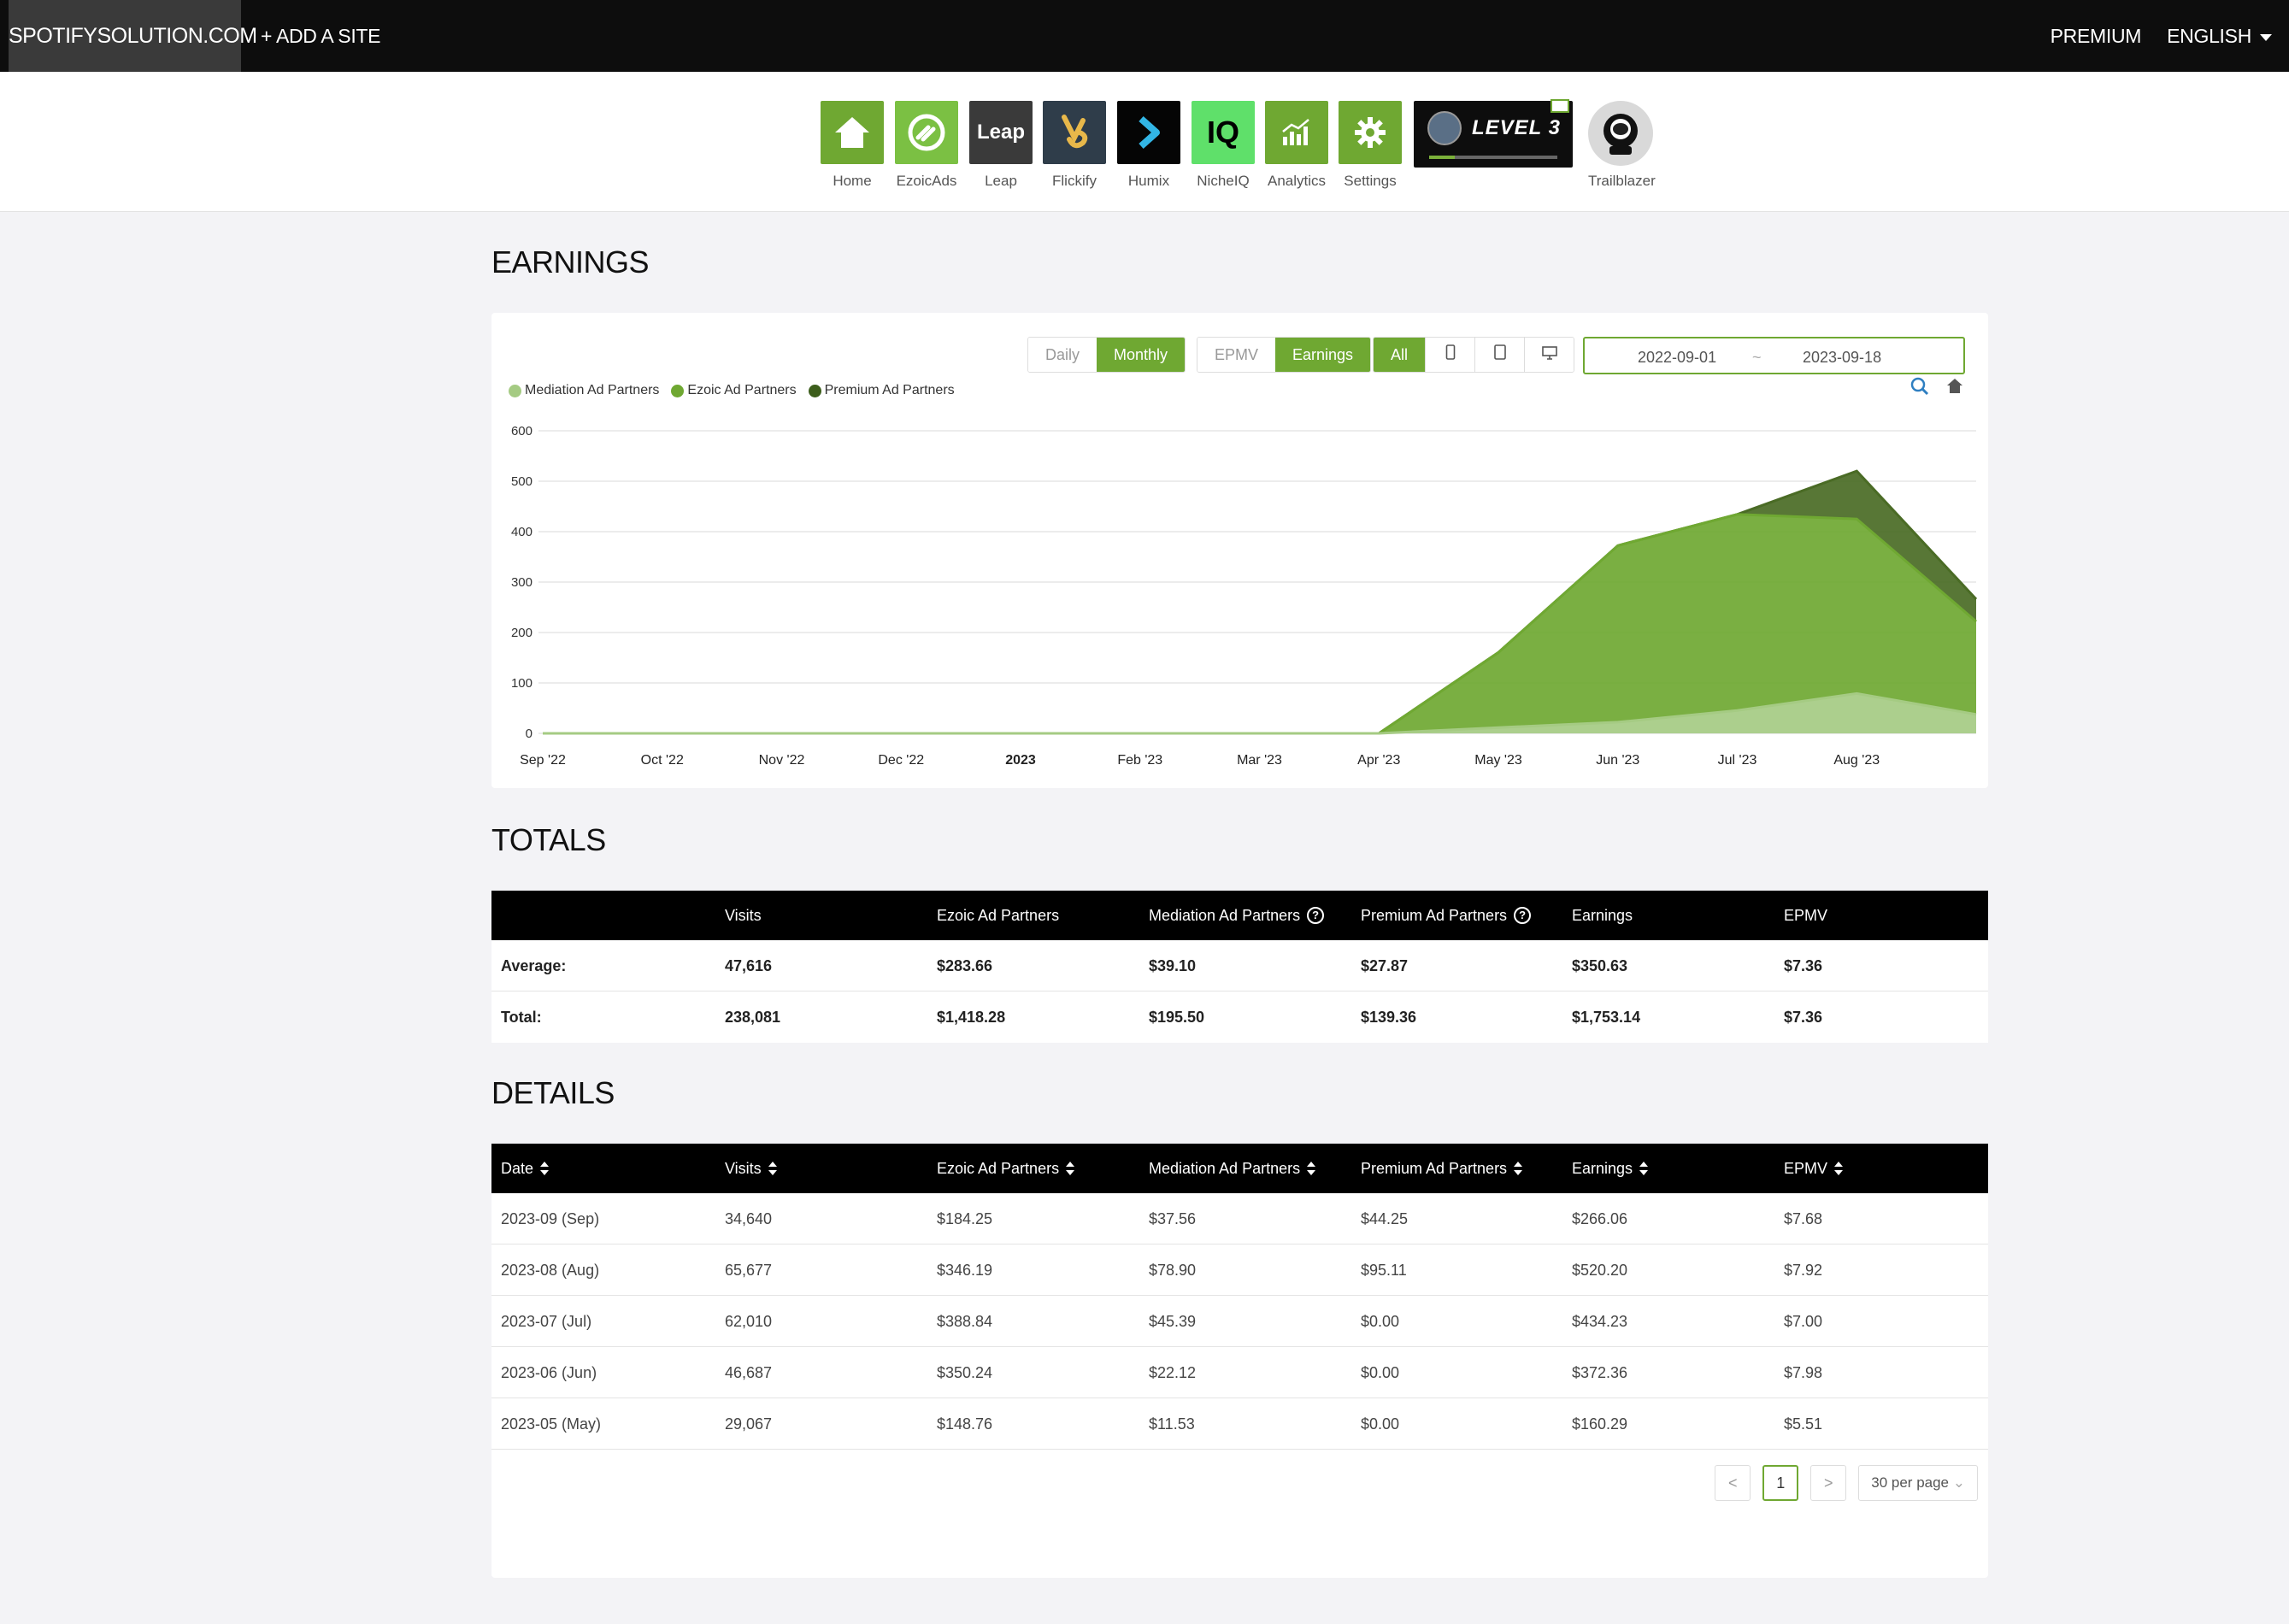 The width and height of the screenshot is (2289, 1624). What do you see at coordinates (1733, 1483) in the screenshot?
I see `prev-page-button: <` at bounding box center [1733, 1483].